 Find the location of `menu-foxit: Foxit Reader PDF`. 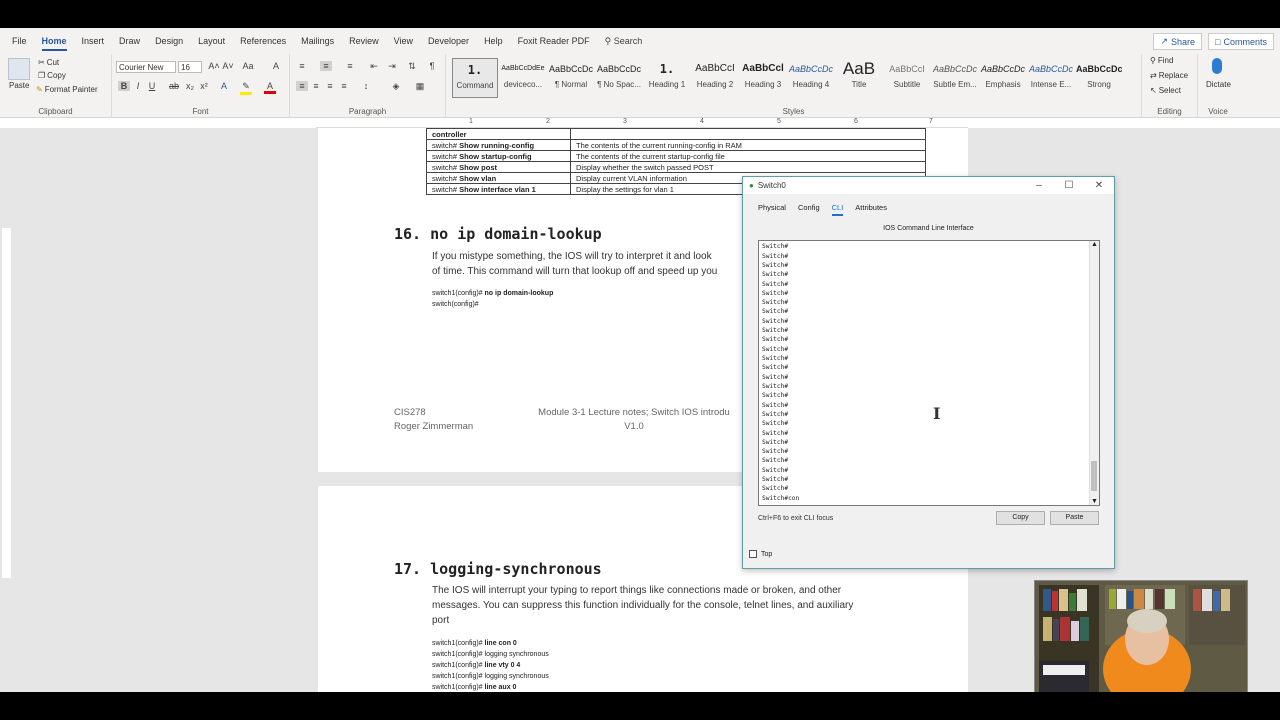

menu-foxit: Foxit Reader PDF is located at coordinates (554, 41).